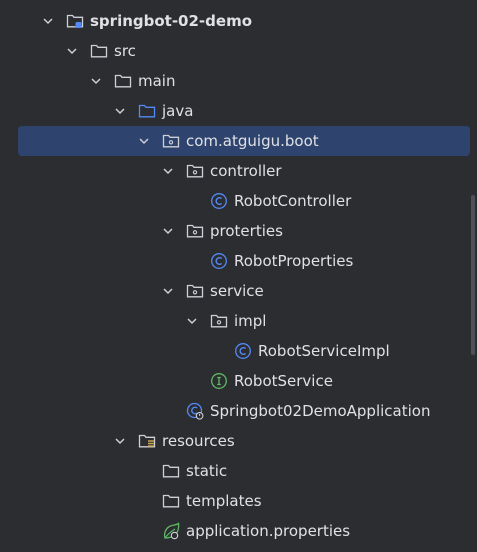  I want to click on tree-node-resources: resources, so click(235, 441).